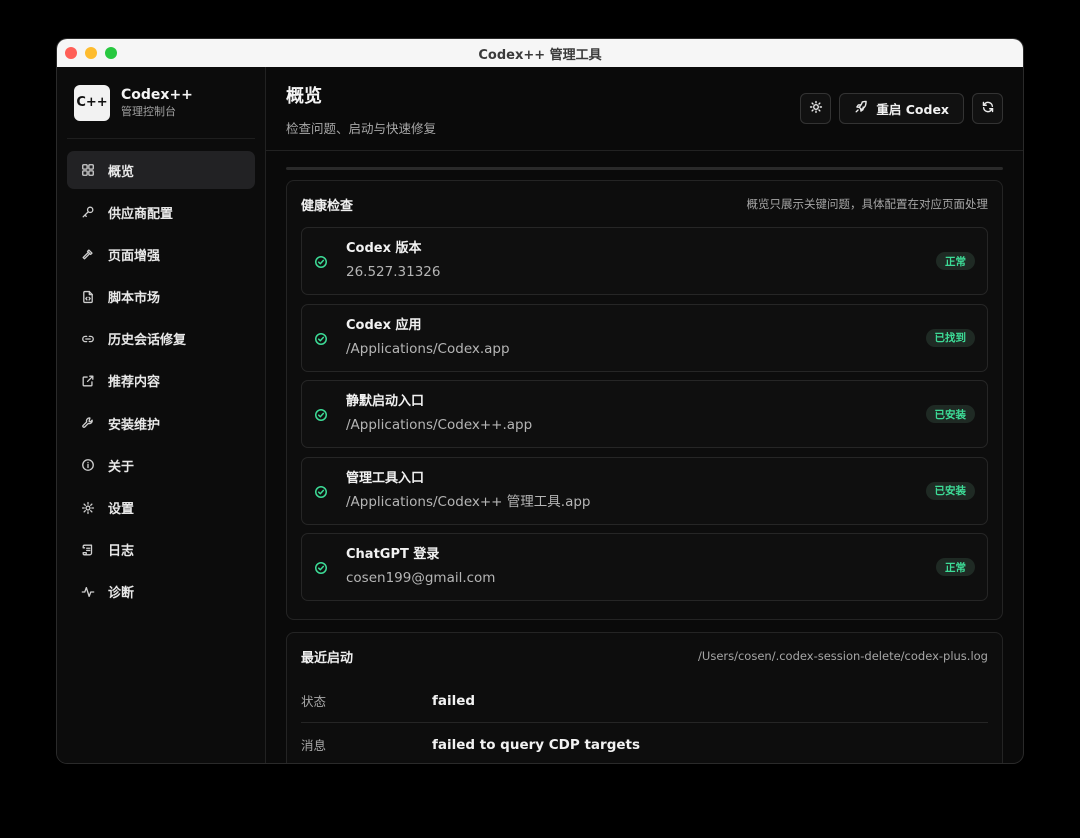  What do you see at coordinates (121, 594) in the screenshot?
I see `sidebar-item-label: 诊断` at bounding box center [121, 594].